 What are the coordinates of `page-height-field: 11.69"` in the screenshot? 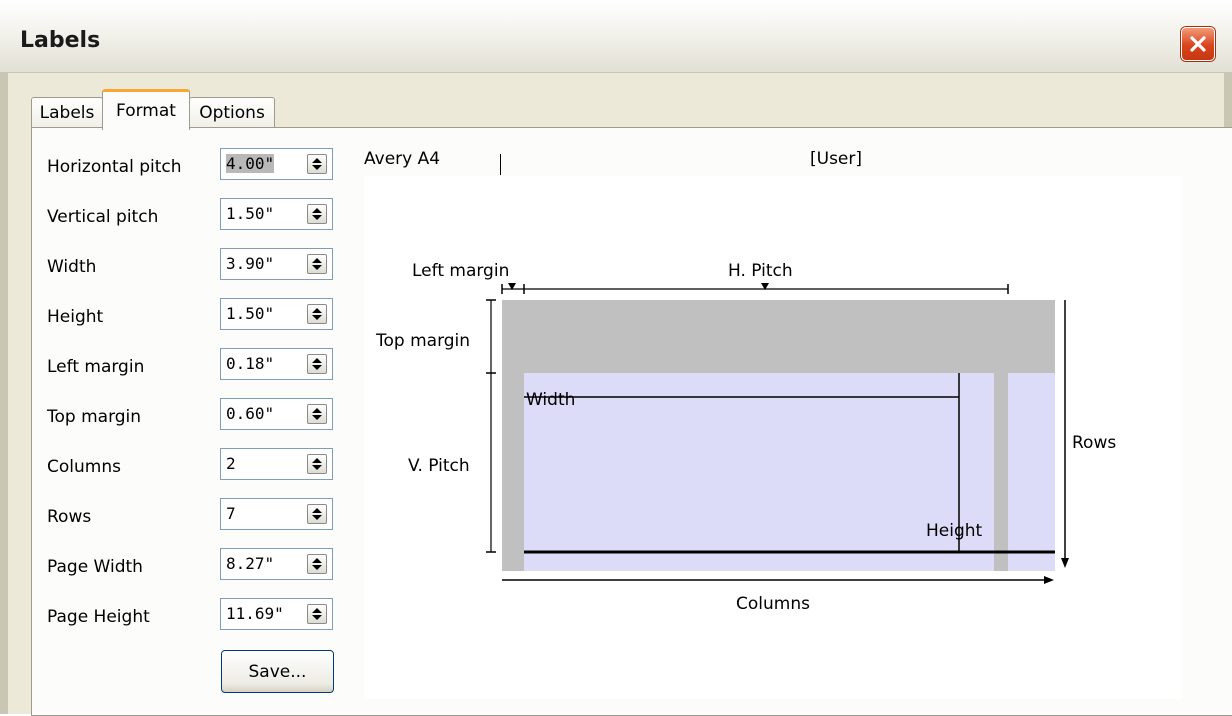 It's located at (276, 614).